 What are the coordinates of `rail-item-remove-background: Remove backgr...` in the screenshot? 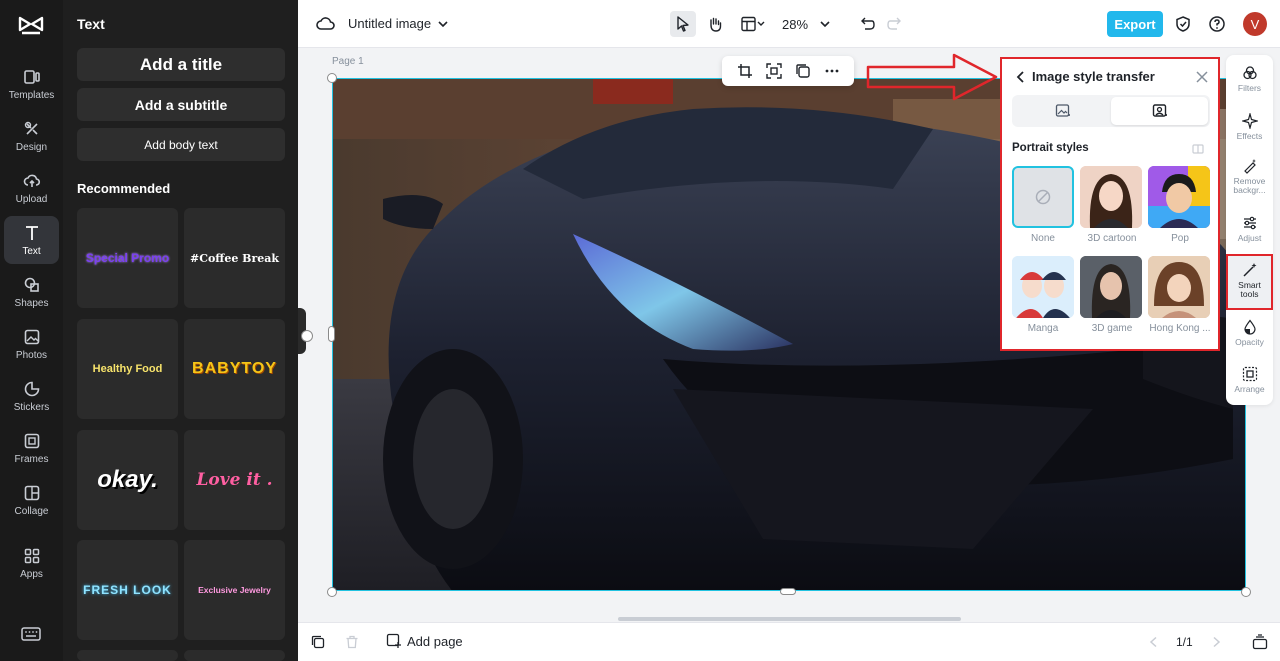 It's located at (1249, 177).